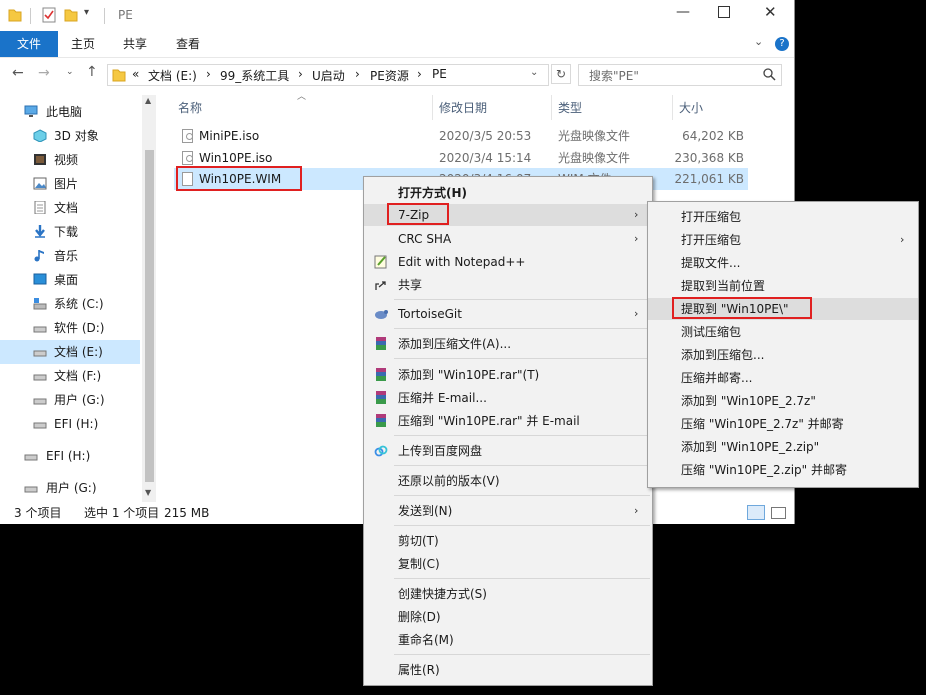 This screenshot has width=926, height=695. Describe the element at coordinates (508, 375) in the screenshot. I see `menu-add-to-rar: 添加到 "Win10PE.rar"(T)` at that location.